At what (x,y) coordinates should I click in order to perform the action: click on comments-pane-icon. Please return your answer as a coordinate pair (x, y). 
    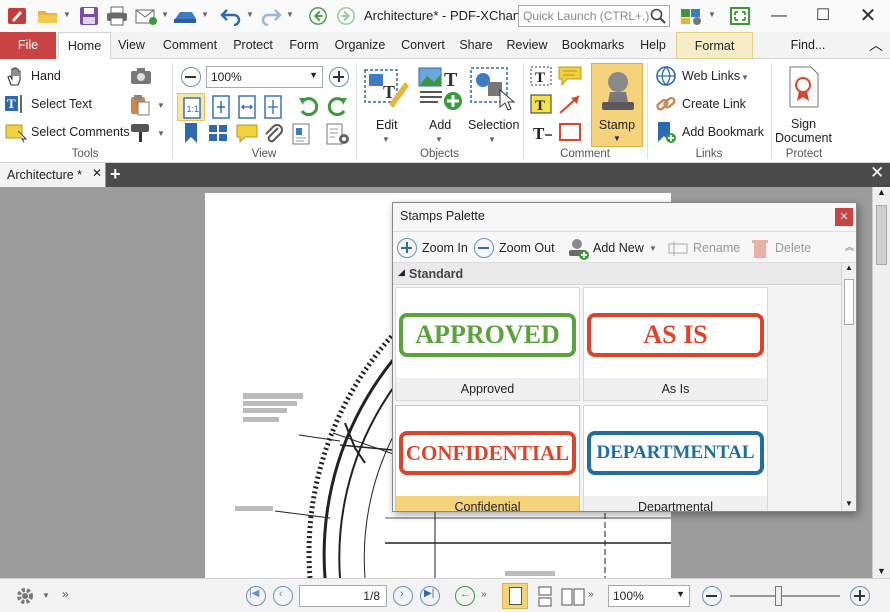
    Looking at the image, I should click on (247, 133).